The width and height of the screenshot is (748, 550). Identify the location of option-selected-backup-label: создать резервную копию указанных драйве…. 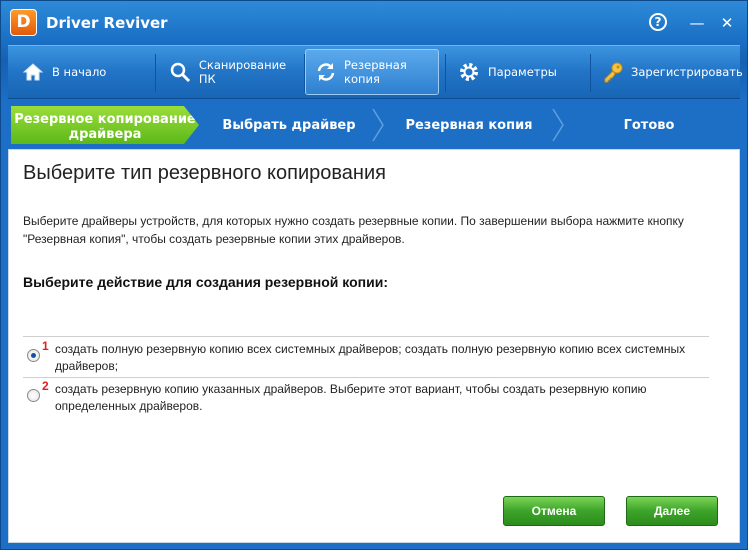
(380, 398).